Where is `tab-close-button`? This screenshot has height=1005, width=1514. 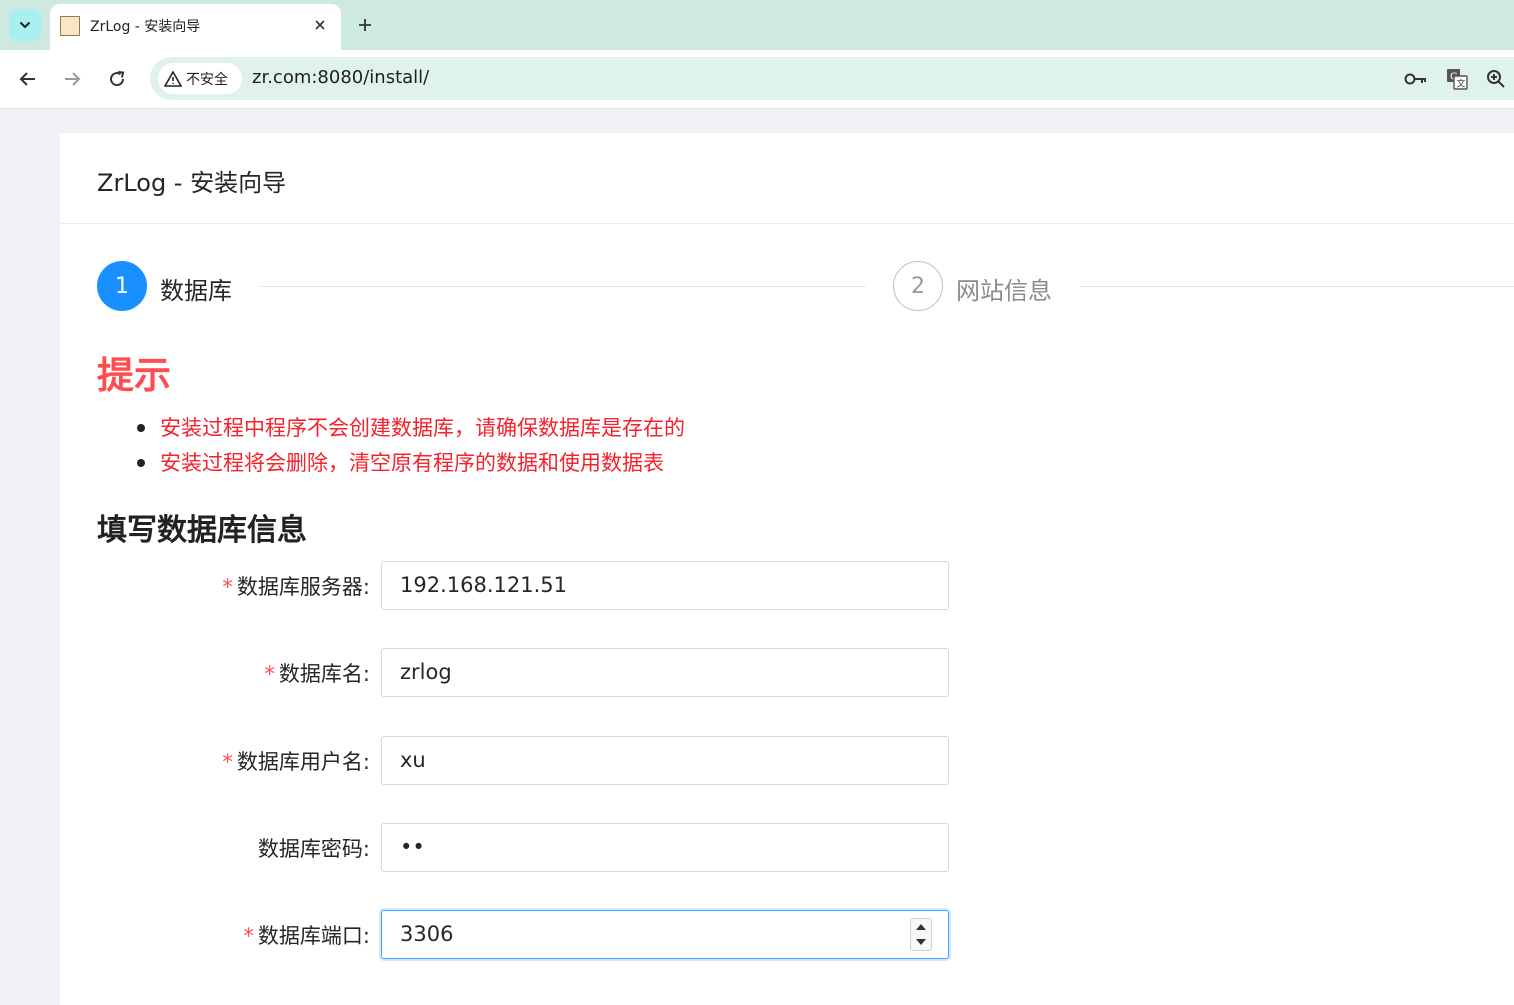 tab-close-button is located at coordinates (320, 25).